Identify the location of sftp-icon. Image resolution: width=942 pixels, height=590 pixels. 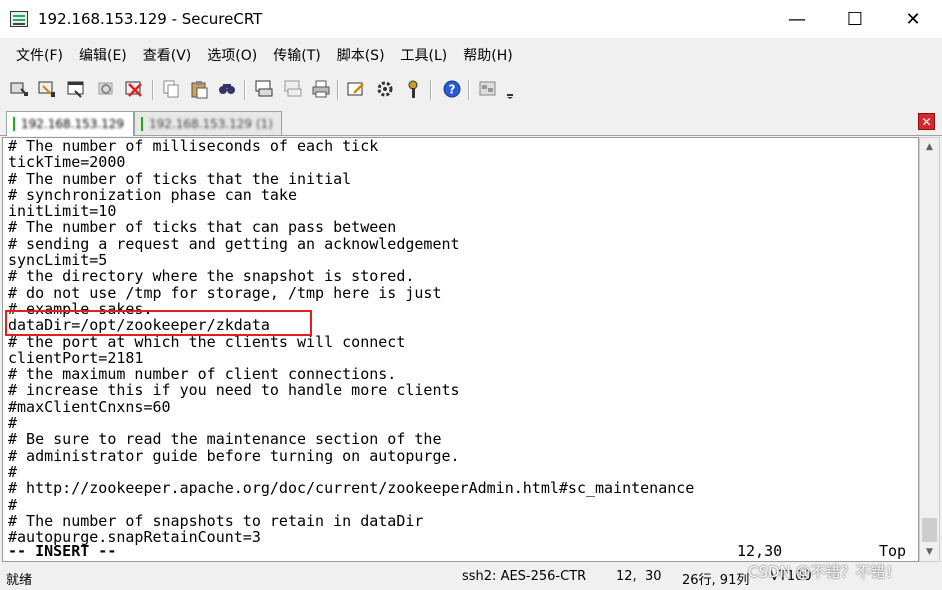
(488, 89).